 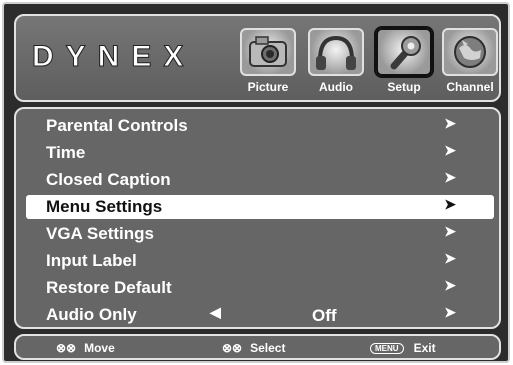 What do you see at coordinates (66, 152) in the screenshot?
I see `menu-item-label: Time` at bounding box center [66, 152].